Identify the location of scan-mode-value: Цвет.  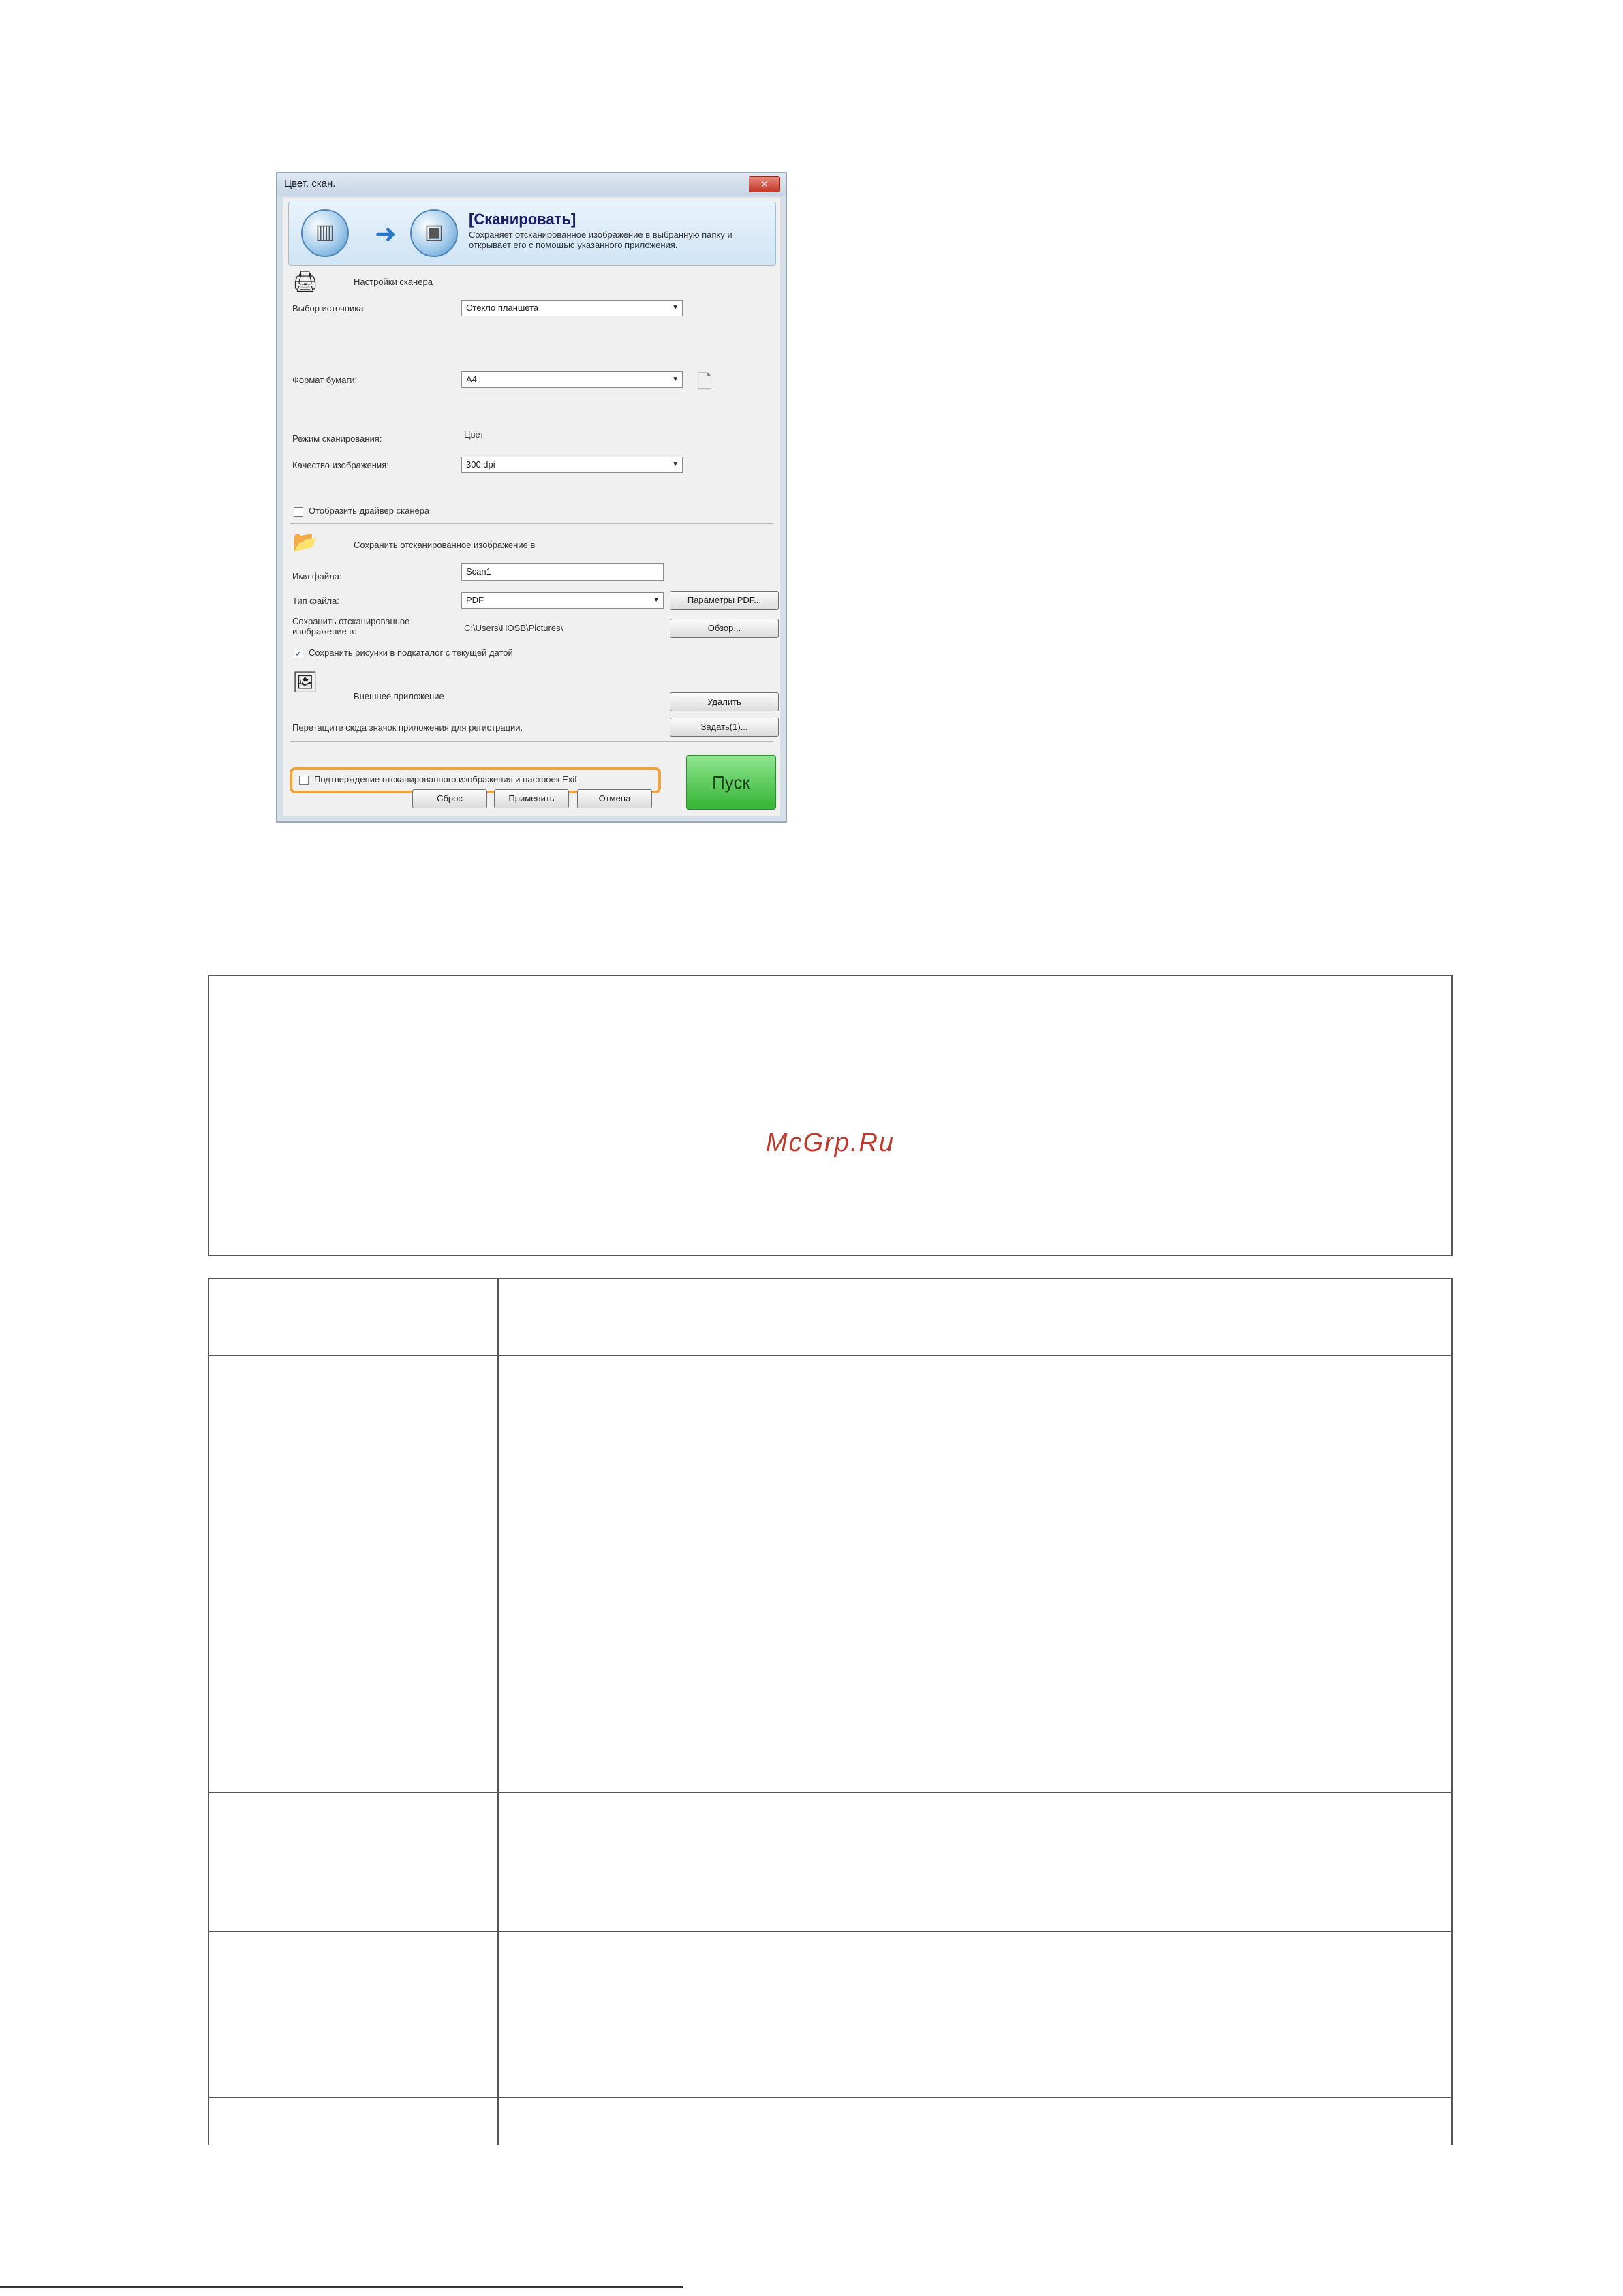
(474, 435).